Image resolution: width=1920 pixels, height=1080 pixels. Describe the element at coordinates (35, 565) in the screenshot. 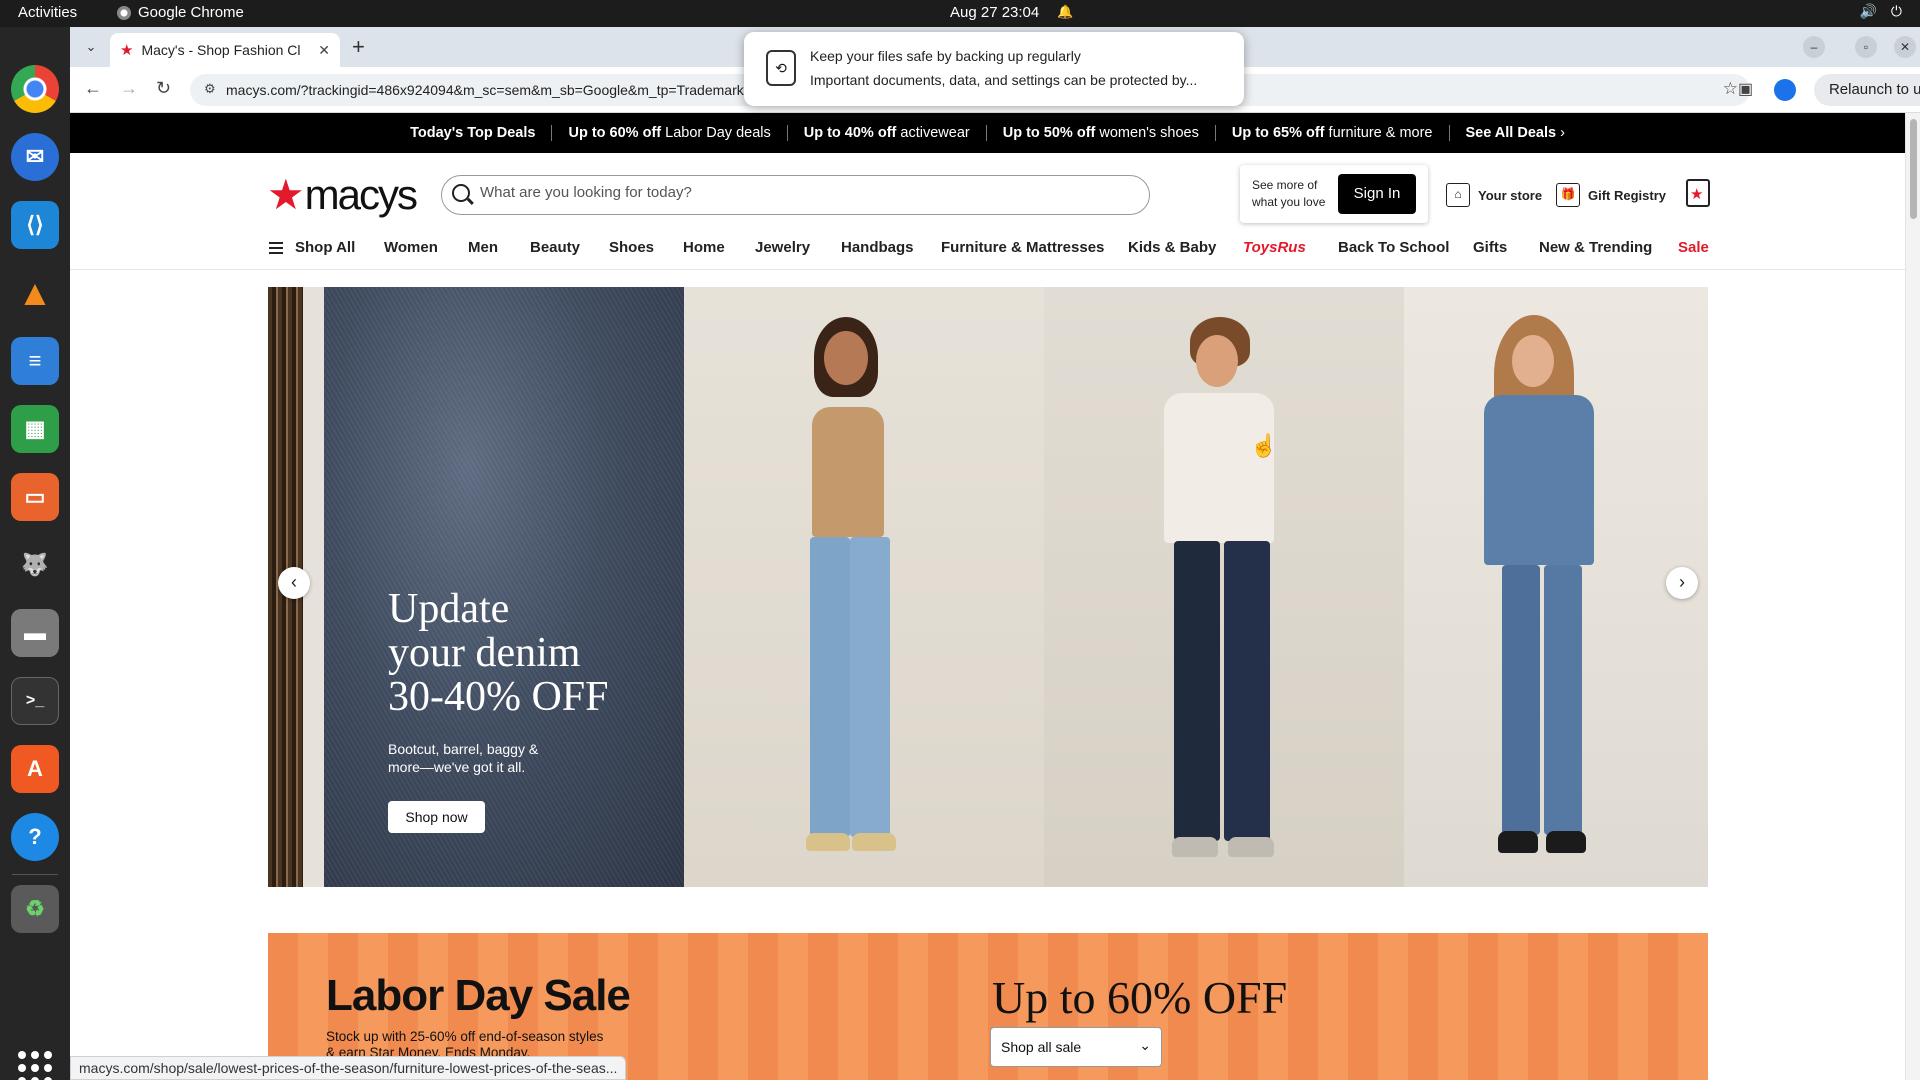

I see `gimp-icon: 🐺` at that location.